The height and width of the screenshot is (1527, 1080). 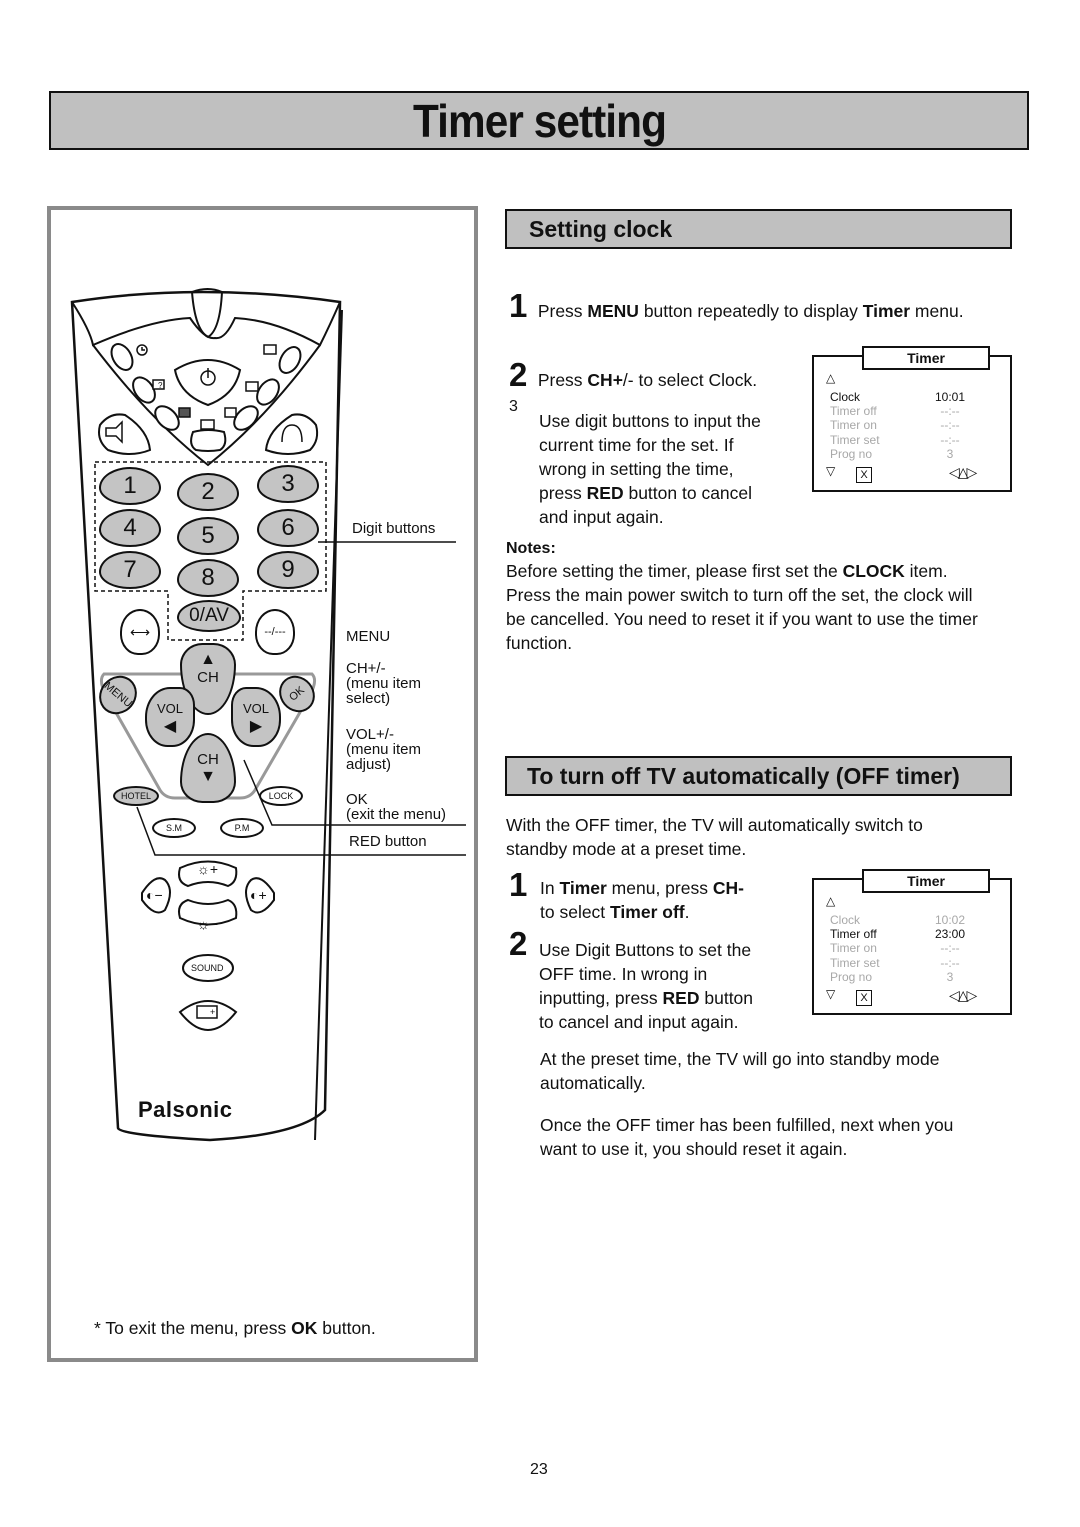 I want to click on remote-footnote: * To exit the menu, press OK button., so click(x=235, y=1328).